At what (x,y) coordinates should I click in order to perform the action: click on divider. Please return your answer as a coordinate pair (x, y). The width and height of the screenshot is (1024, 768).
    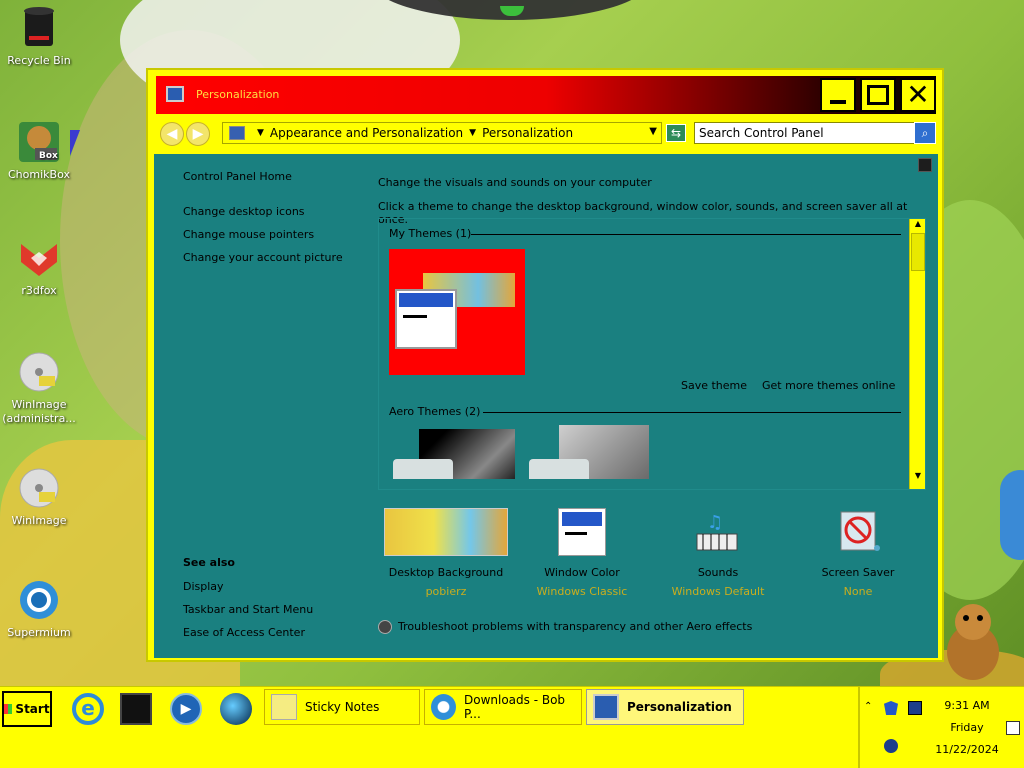
    Looking at the image, I should click on (692, 412).